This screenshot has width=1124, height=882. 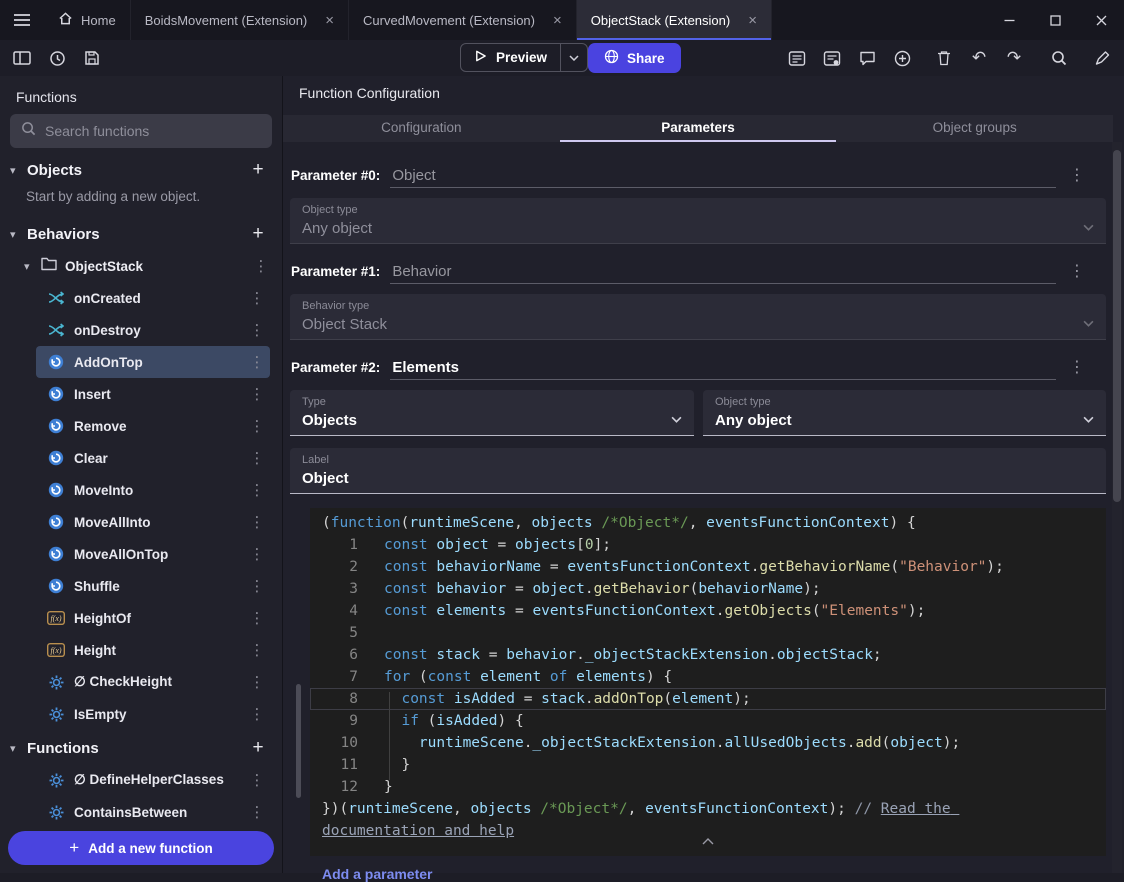 I want to click on share-button: Share, so click(x=634, y=58).